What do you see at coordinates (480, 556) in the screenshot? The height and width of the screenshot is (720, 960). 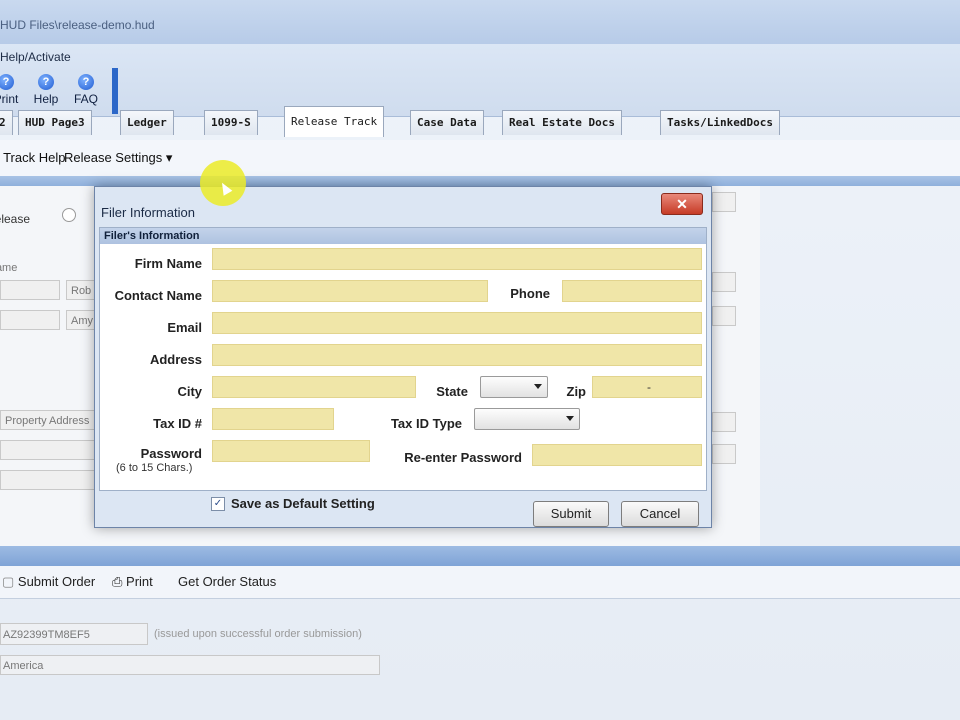 I see `section-bar-bottom` at bounding box center [480, 556].